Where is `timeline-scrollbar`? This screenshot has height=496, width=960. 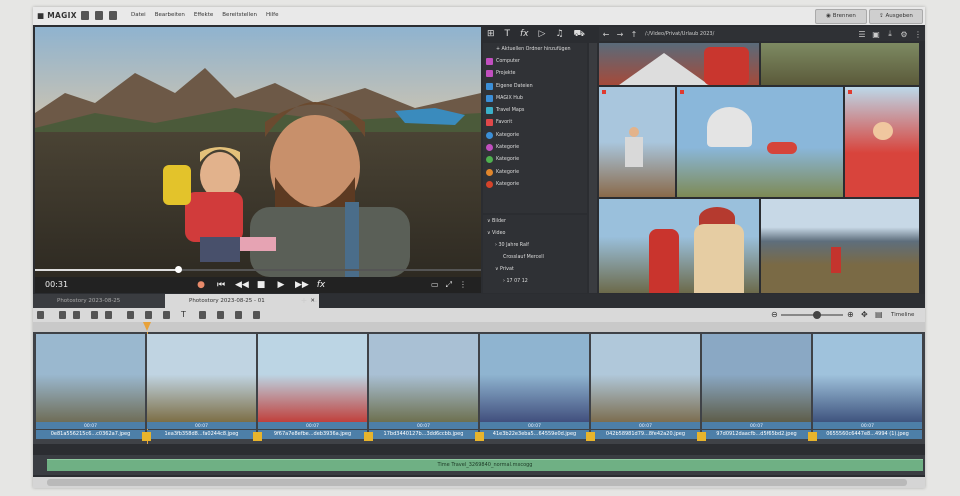
timeline-scrollbar is located at coordinates (479, 482).